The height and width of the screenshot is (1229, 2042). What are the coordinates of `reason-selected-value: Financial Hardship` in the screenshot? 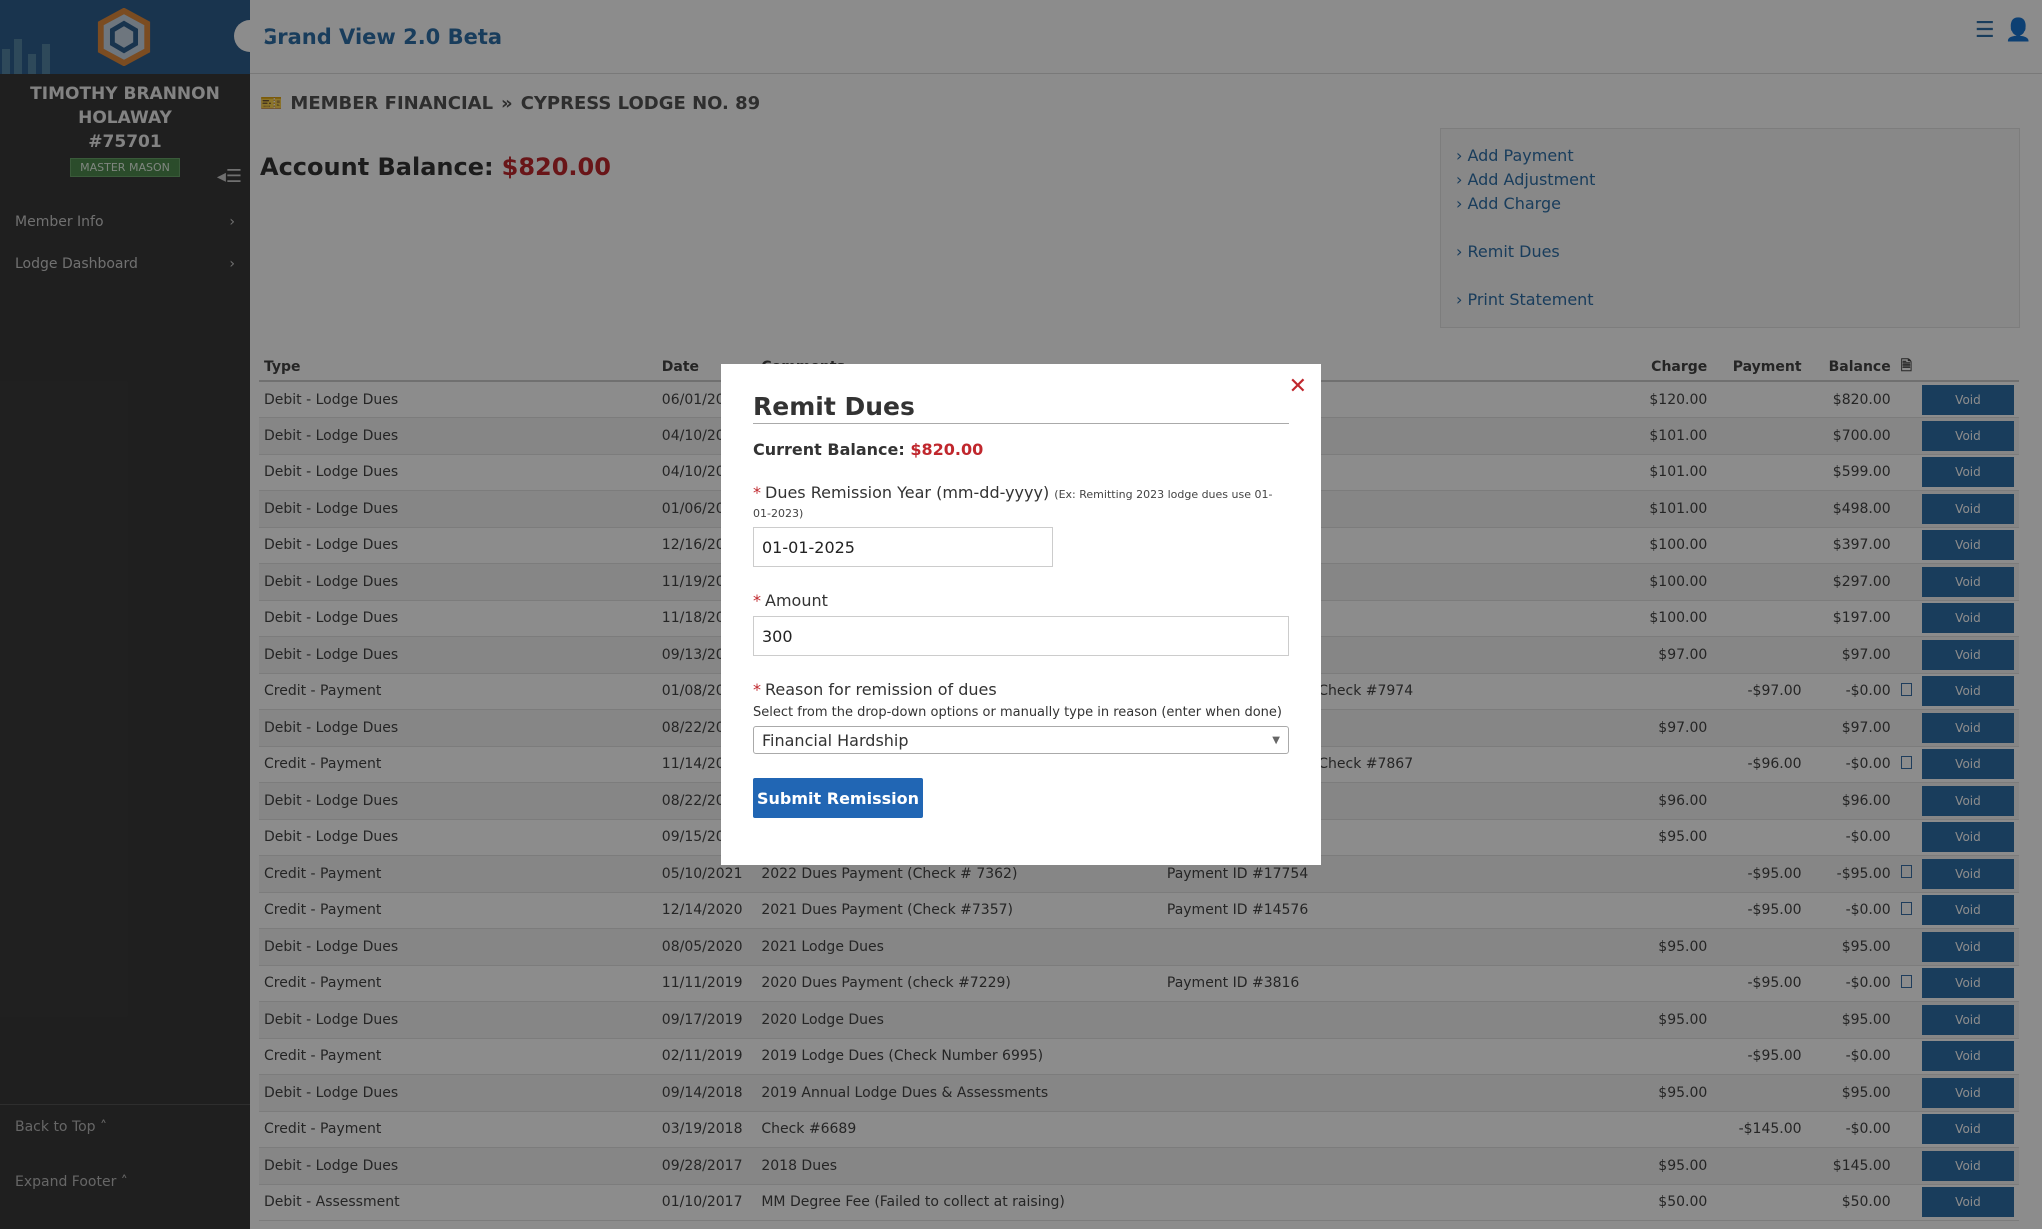 It's located at (835, 740).